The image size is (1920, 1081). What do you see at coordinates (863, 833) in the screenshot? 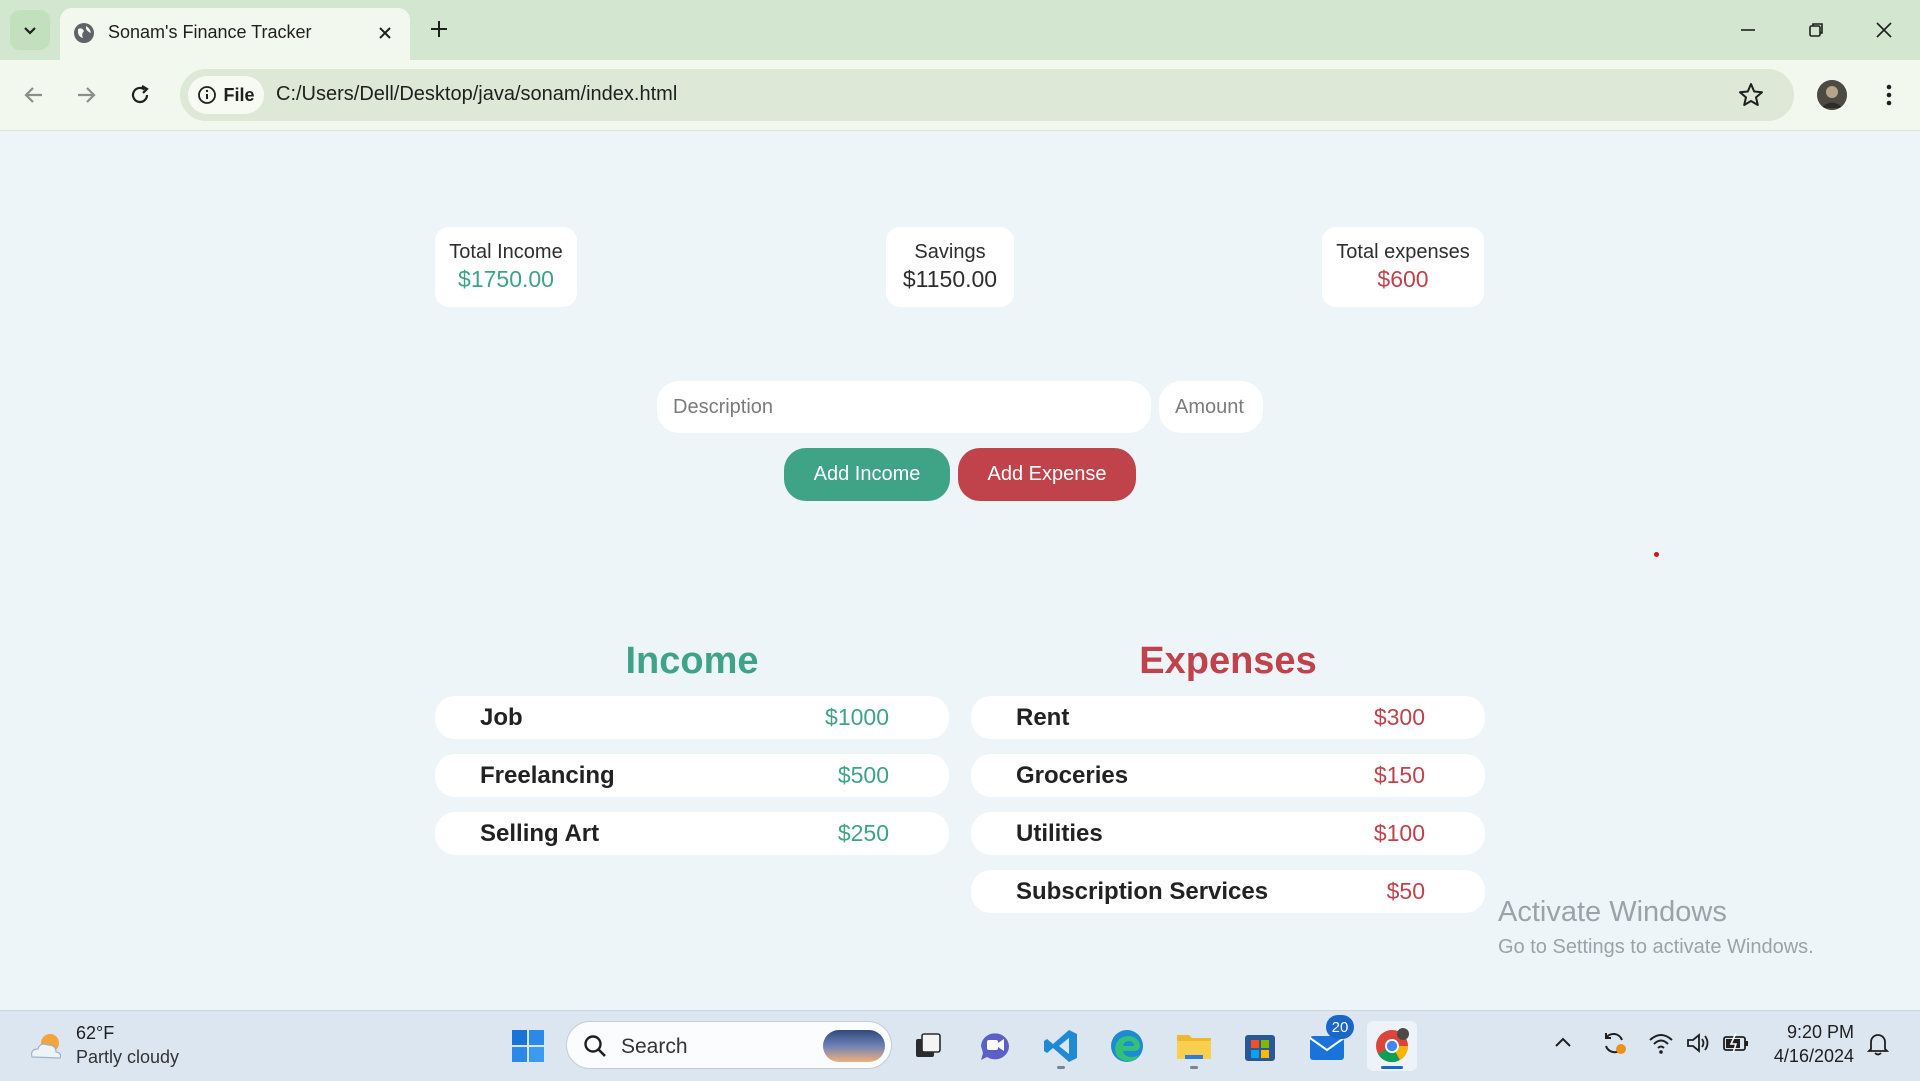
I see `income-item-amount: $250` at bounding box center [863, 833].